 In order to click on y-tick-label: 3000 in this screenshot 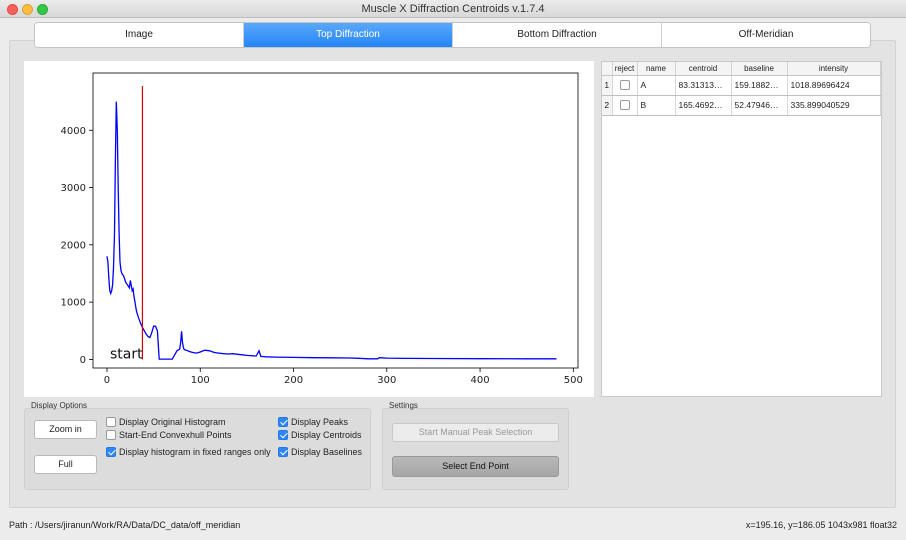, I will do `click(73, 188)`.